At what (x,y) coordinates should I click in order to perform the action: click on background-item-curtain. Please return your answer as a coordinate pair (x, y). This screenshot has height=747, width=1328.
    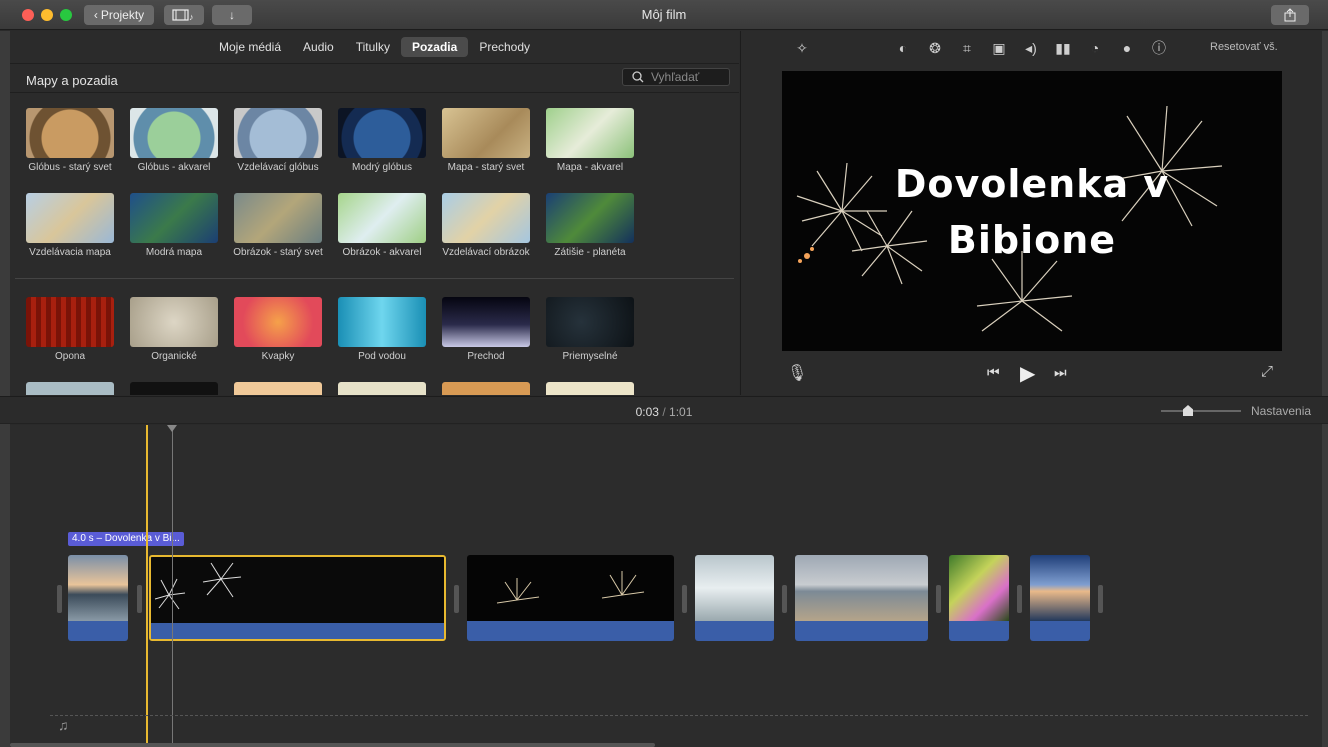
    Looking at the image, I should click on (70, 322).